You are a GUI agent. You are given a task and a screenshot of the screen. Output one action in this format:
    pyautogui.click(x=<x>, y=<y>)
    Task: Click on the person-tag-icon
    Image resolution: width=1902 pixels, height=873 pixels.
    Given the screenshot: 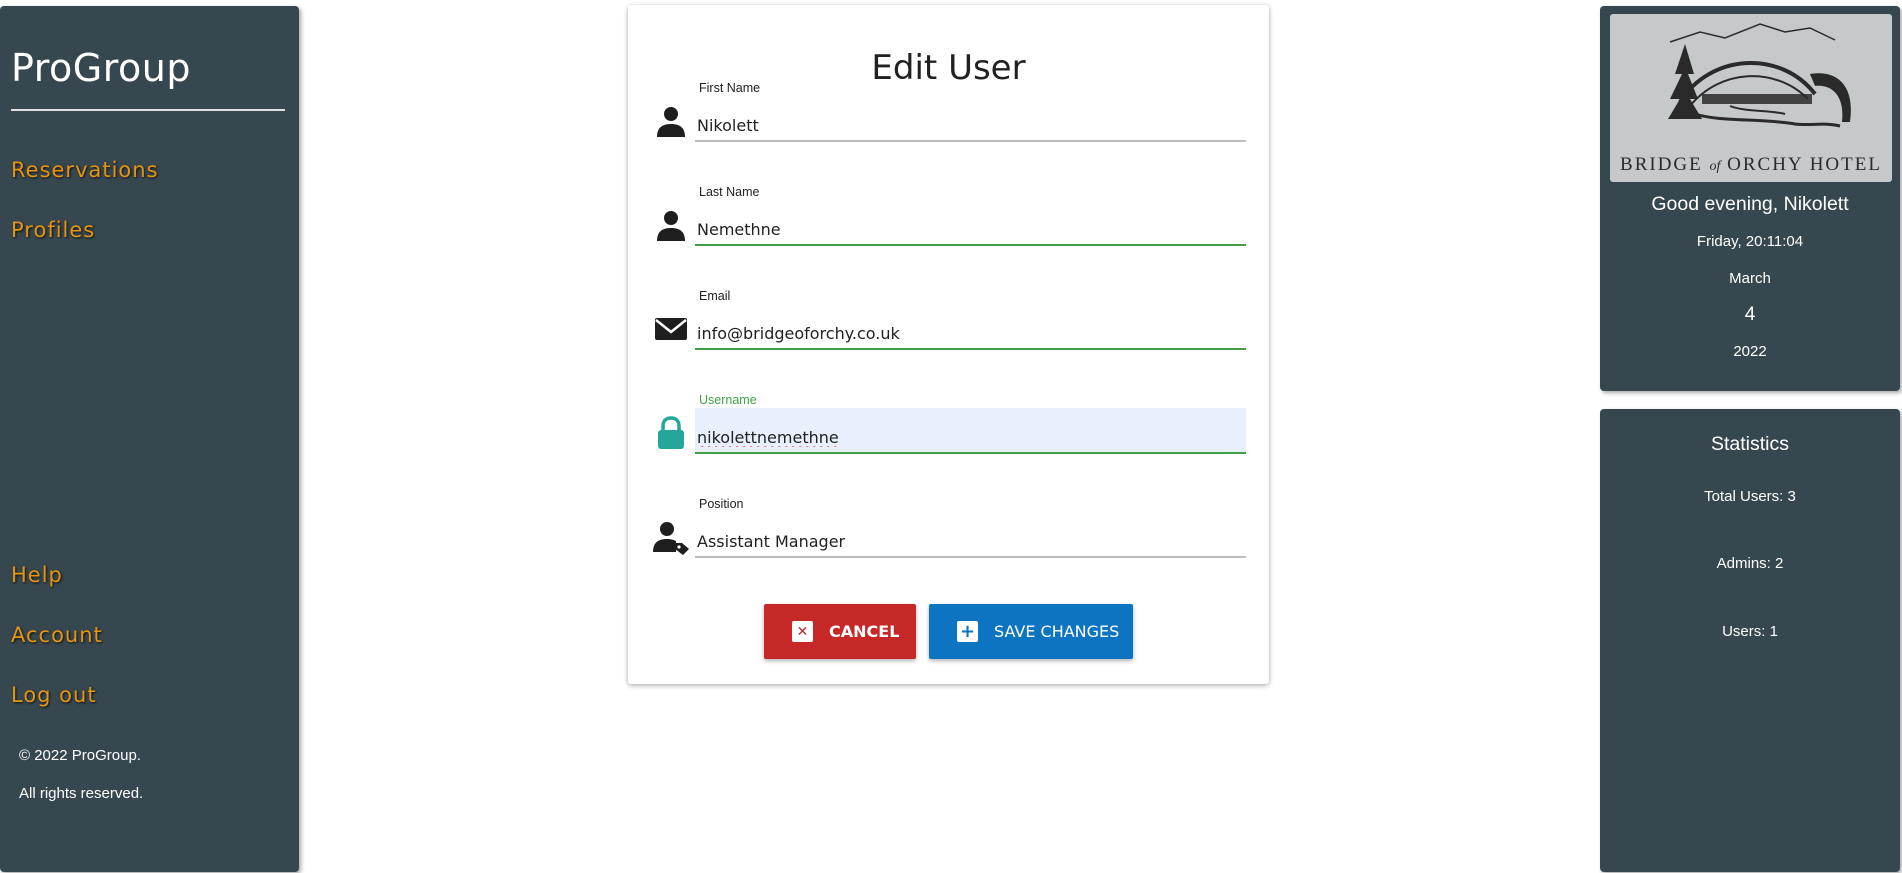 What is the action you would take?
    pyautogui.click(x=671, y=538)
    